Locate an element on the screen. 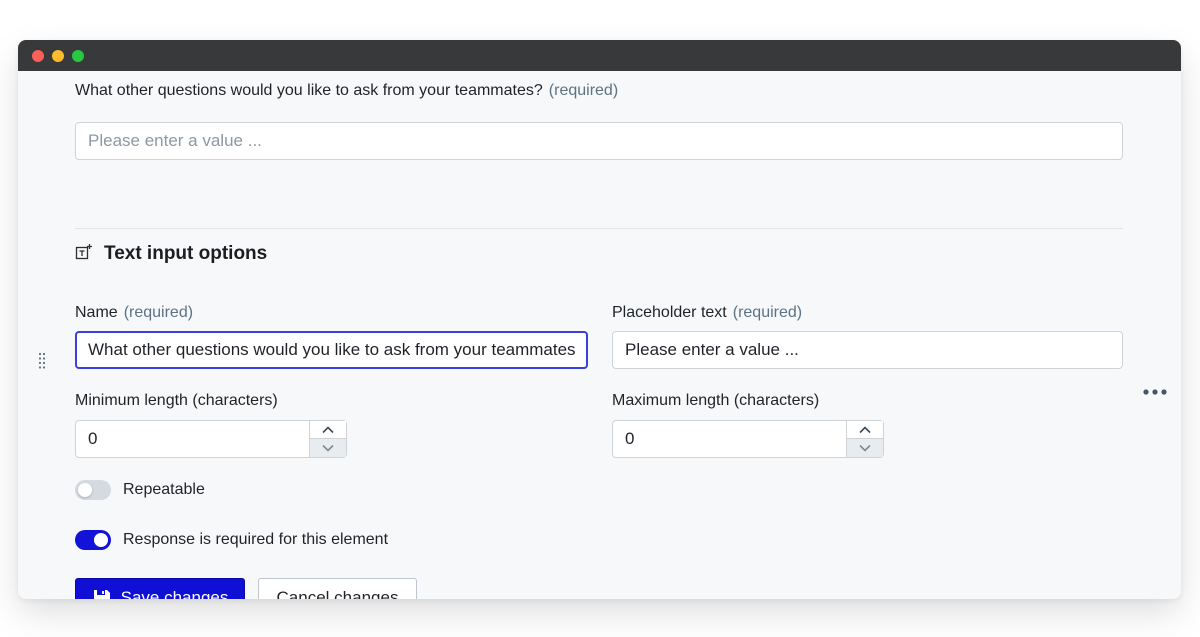 This screenshot has width=1200, height=637. cancel-changes-label: Cancel changes is located at coordinates (337, 593).